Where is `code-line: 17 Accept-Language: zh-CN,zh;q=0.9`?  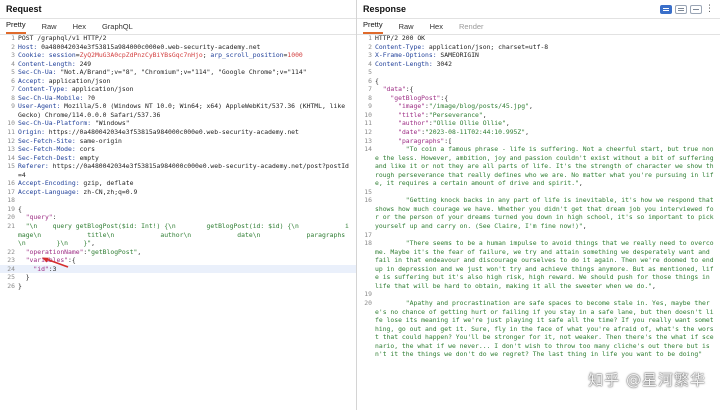
code-line: 17 Accept-Language: zh-CN,zh;q=0.9 is located at coordinates (178, 192).